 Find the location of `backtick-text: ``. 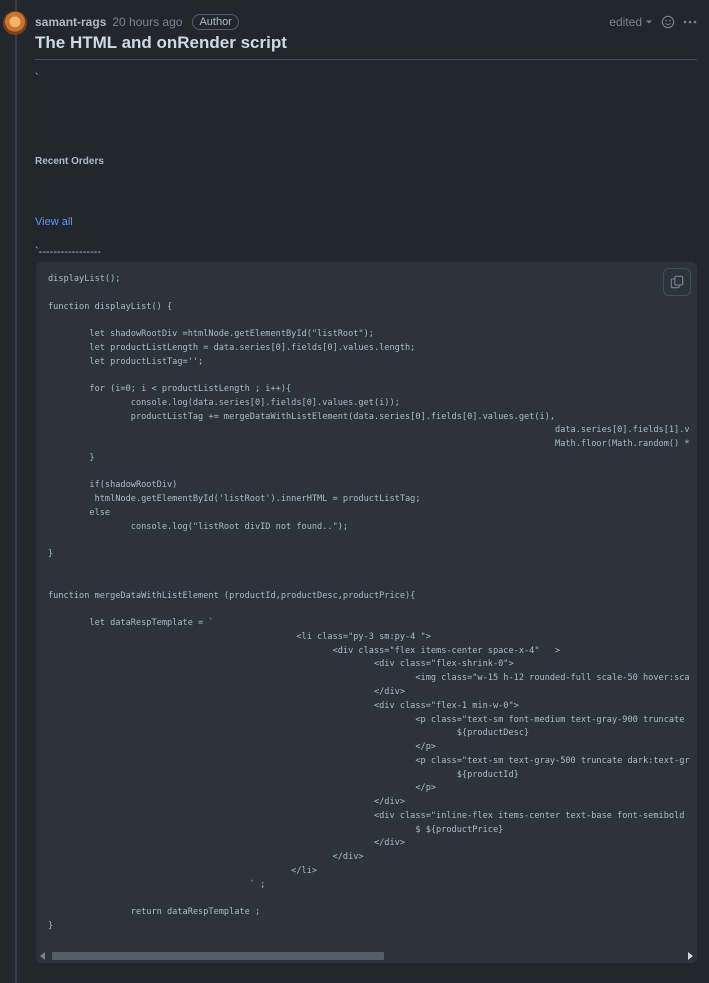

backtick-text: ` is located at coordinates (37, 78).